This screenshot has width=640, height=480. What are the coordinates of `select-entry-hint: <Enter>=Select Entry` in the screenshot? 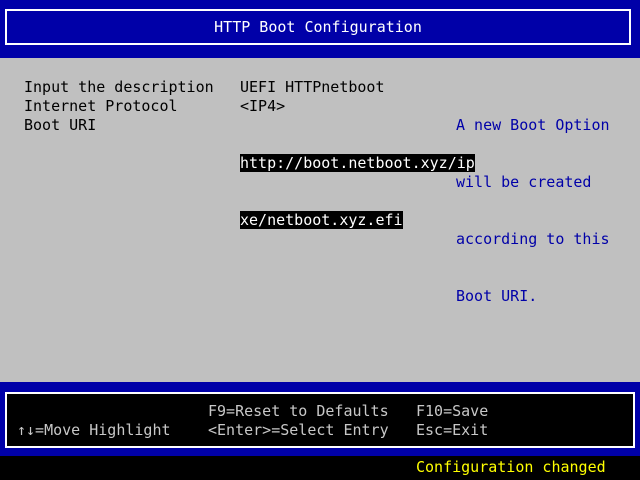 It's located at (298, 430).